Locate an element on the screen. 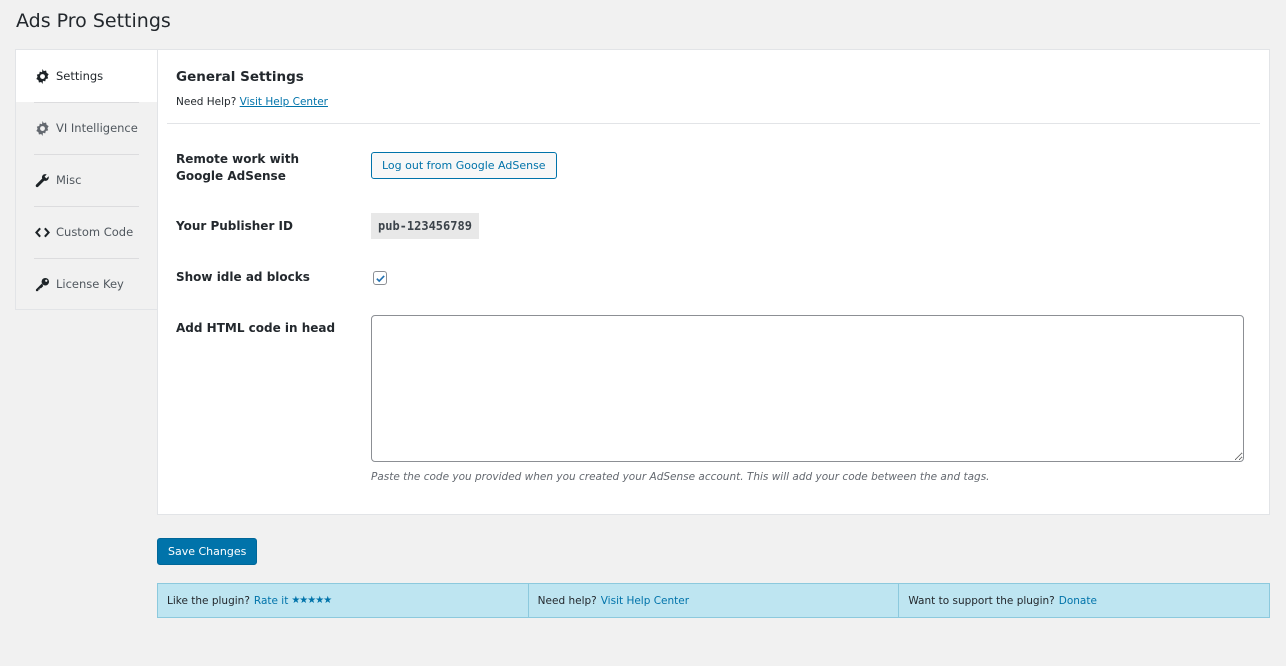 This screenshot has height=666, width=1286. help-line: Need Help? Visit Help Center is located at coordinates (252, 102).